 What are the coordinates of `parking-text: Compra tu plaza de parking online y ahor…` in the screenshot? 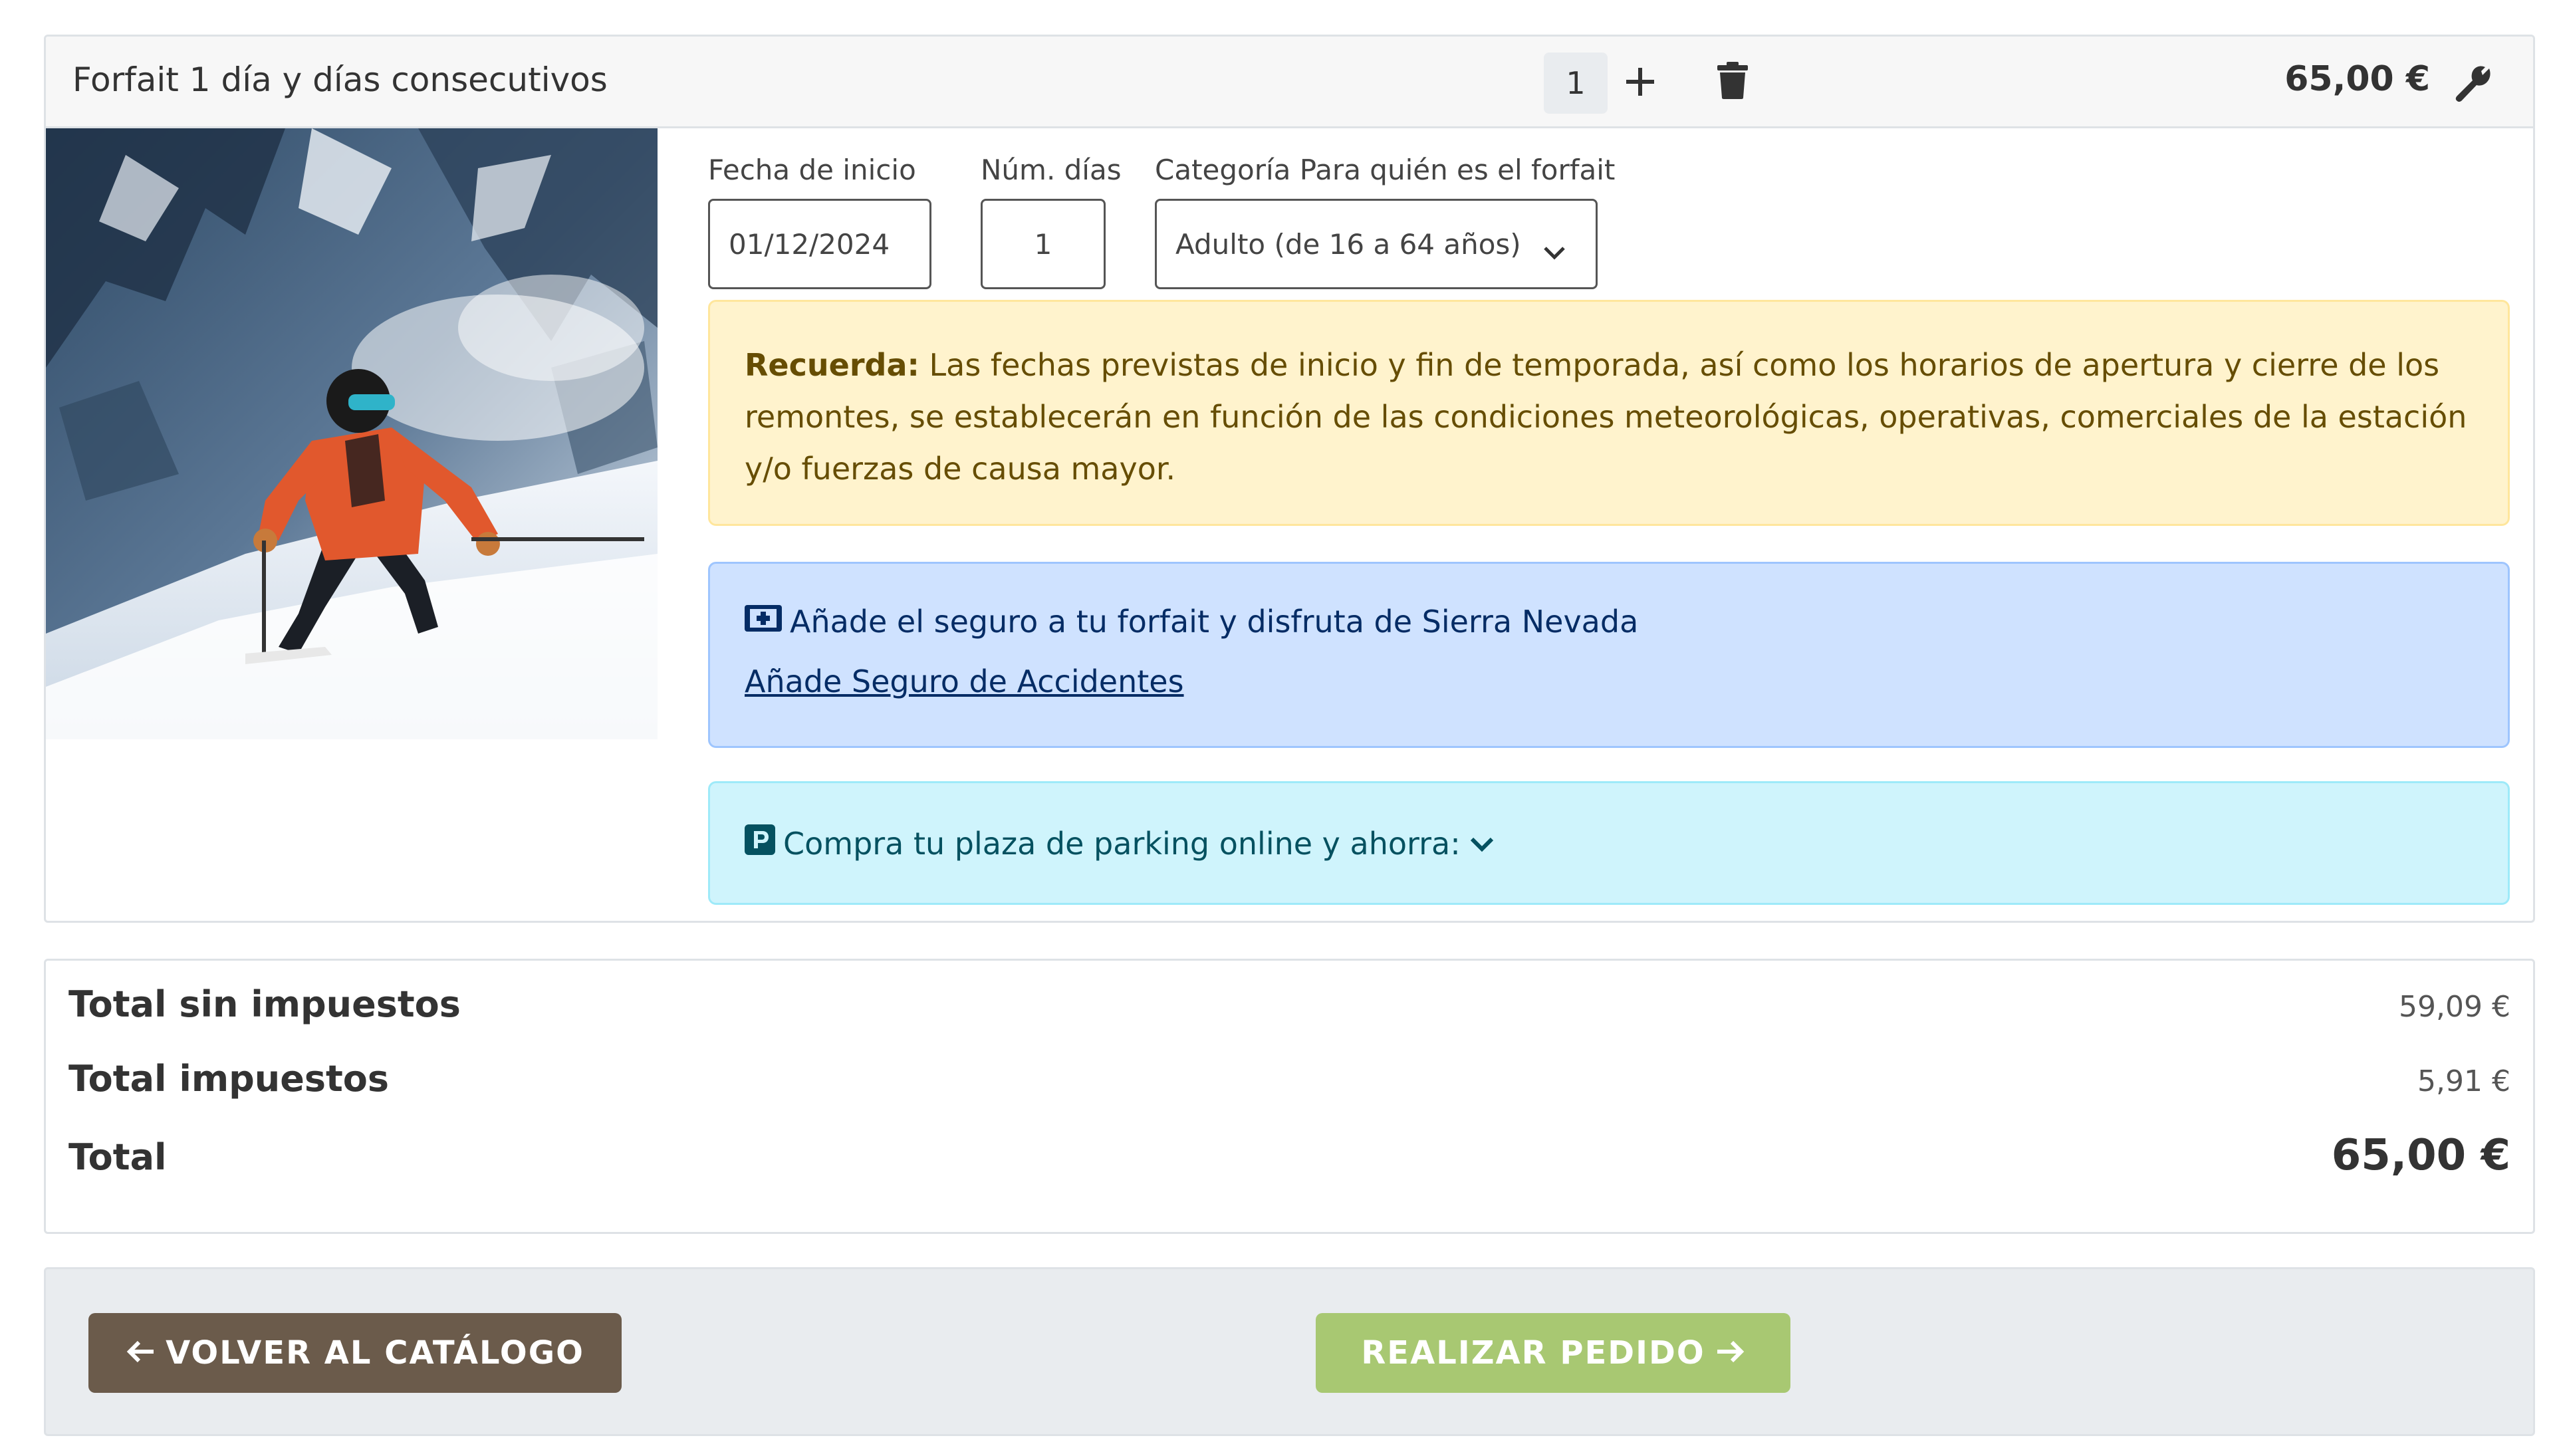 It's located at (1122, 843).